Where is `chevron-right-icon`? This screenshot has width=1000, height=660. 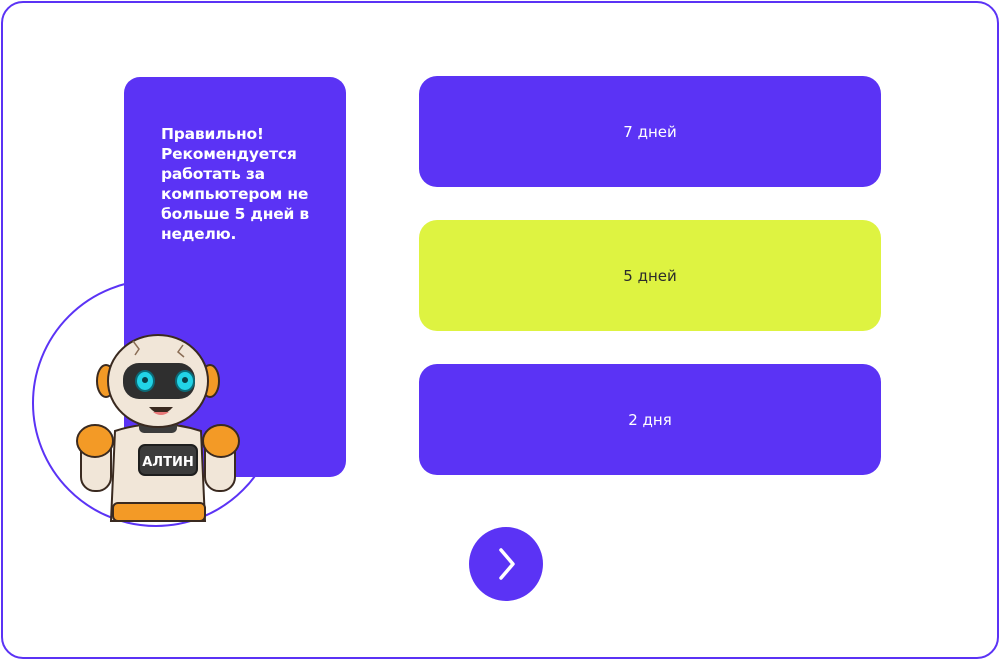 chevron-right-icon is located at coordinates (507, 564).